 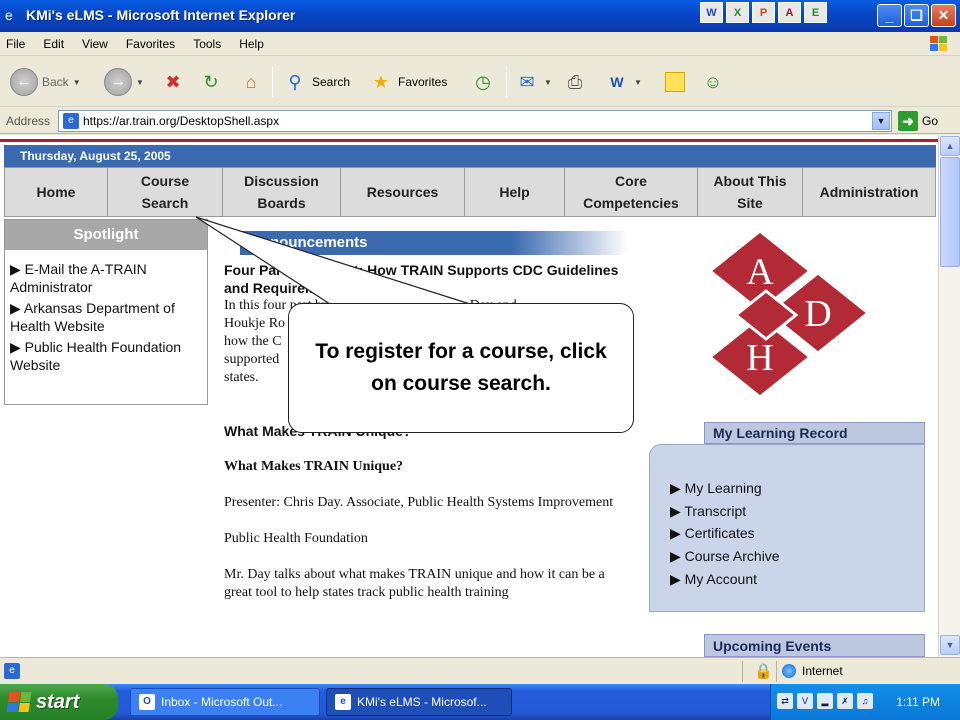 I want to click on minimize-button: _, so click(x=889, y=15).